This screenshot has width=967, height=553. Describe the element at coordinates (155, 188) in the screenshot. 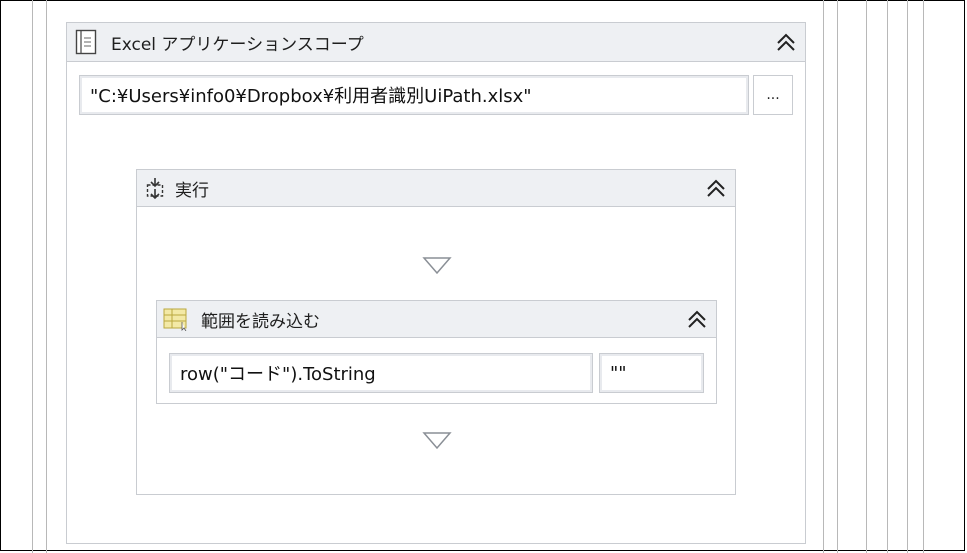

I see `sequence-icon` at that location.